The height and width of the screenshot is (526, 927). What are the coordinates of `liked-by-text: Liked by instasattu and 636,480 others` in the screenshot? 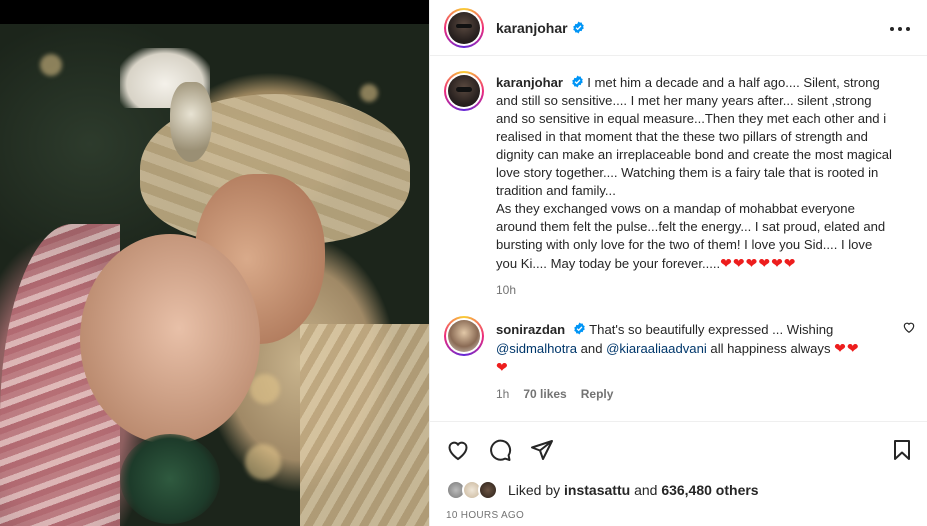 It's located at (633, 490).